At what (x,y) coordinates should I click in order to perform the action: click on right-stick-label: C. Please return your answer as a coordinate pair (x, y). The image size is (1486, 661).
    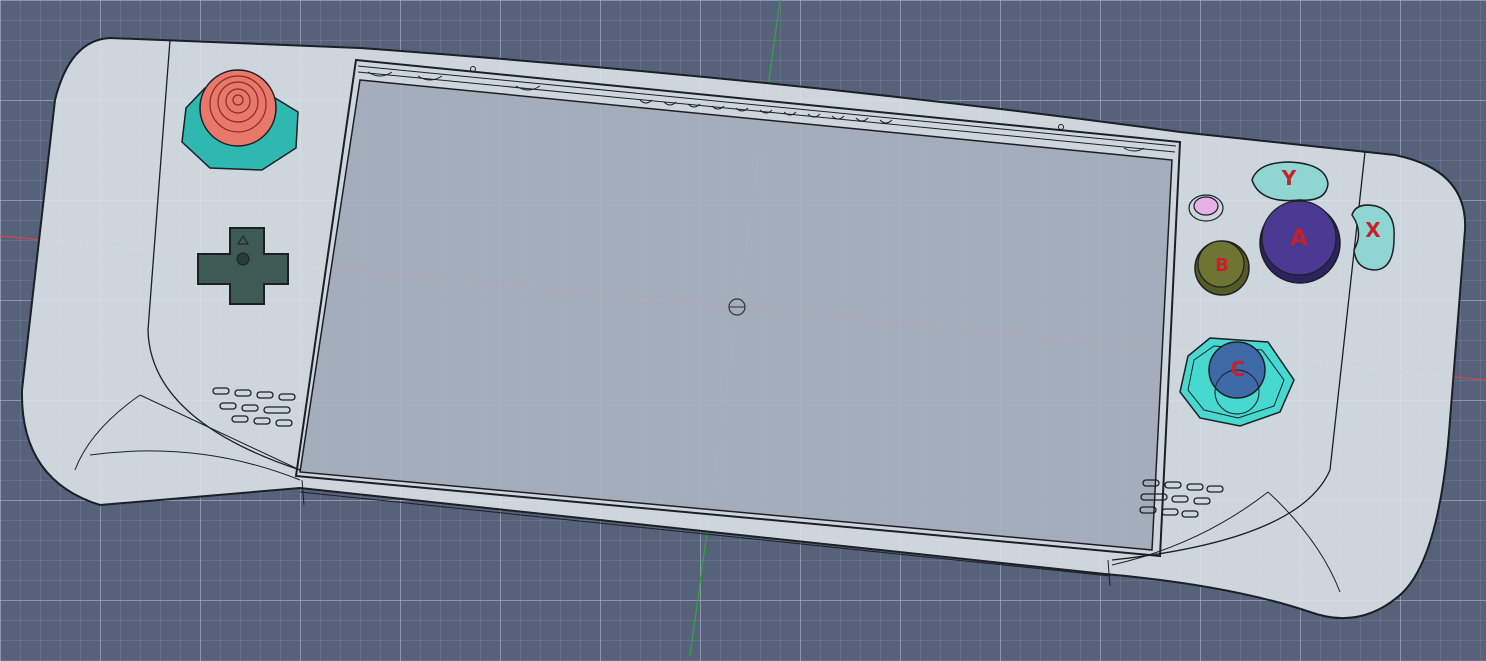
    Looking at the image, I should click on (1238, 369).